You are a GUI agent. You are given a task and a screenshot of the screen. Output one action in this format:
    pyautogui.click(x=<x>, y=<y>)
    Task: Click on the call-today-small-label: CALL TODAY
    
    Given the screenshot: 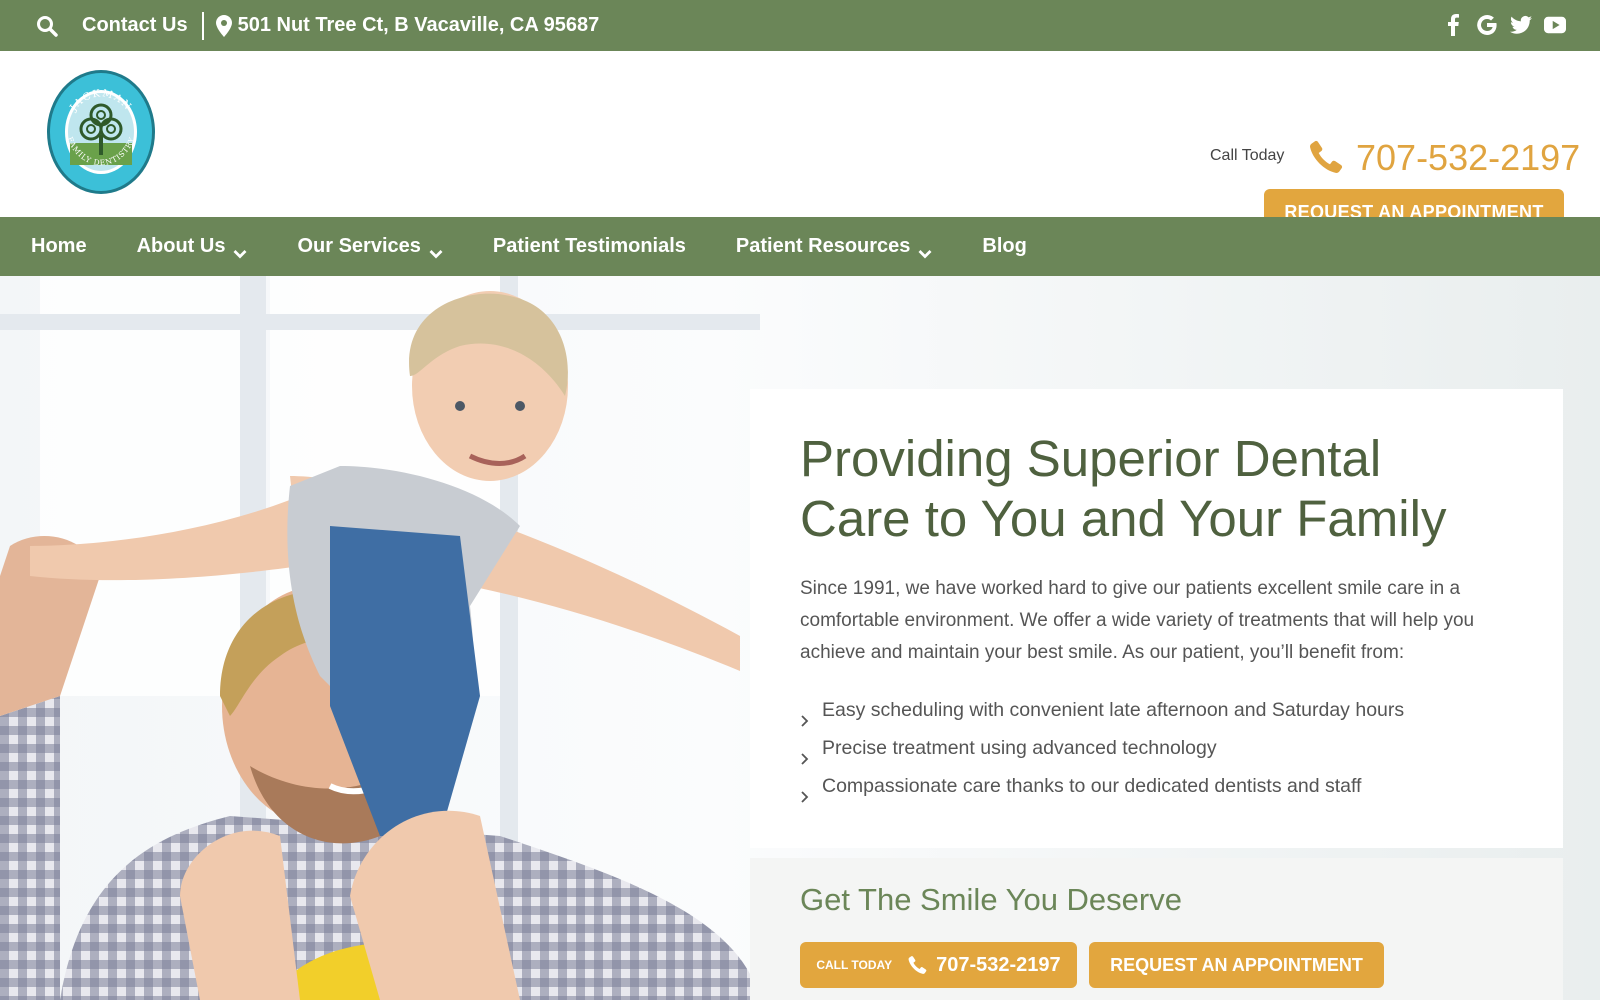 What is the action you would take?
    pyautogui.click(x=854, y=965)
    